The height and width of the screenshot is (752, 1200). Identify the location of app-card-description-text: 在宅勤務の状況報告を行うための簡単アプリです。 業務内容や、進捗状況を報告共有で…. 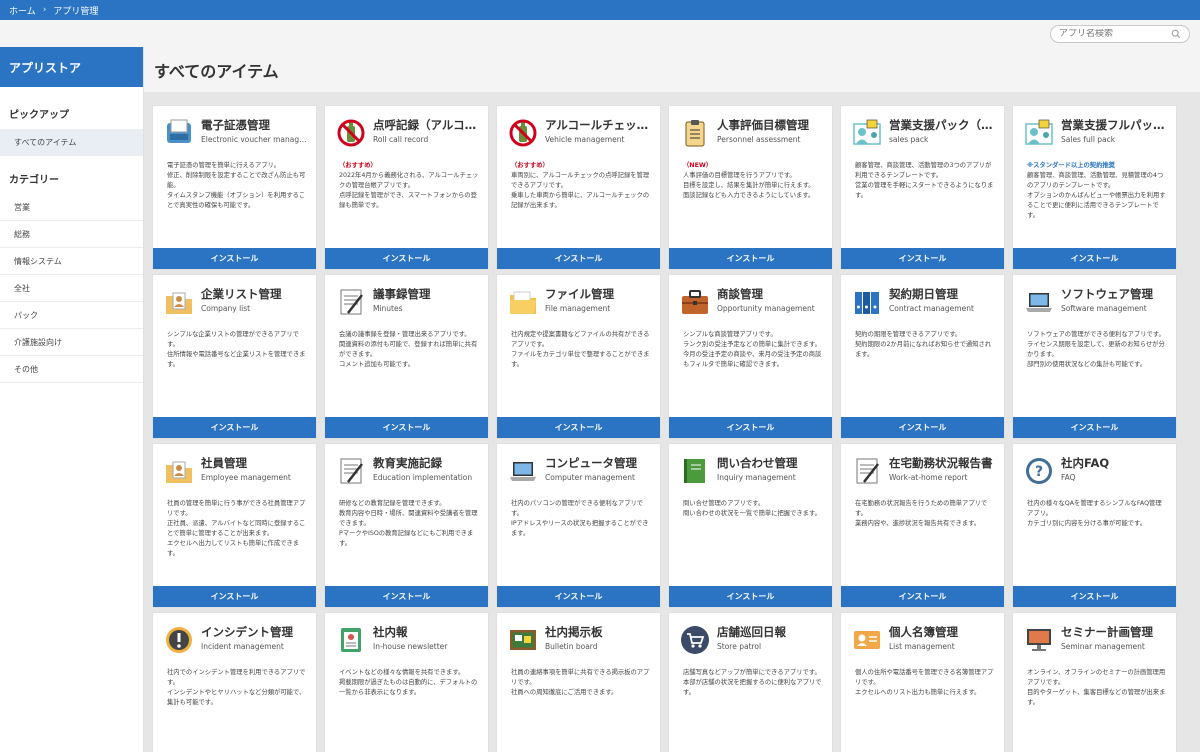
(921, 513).